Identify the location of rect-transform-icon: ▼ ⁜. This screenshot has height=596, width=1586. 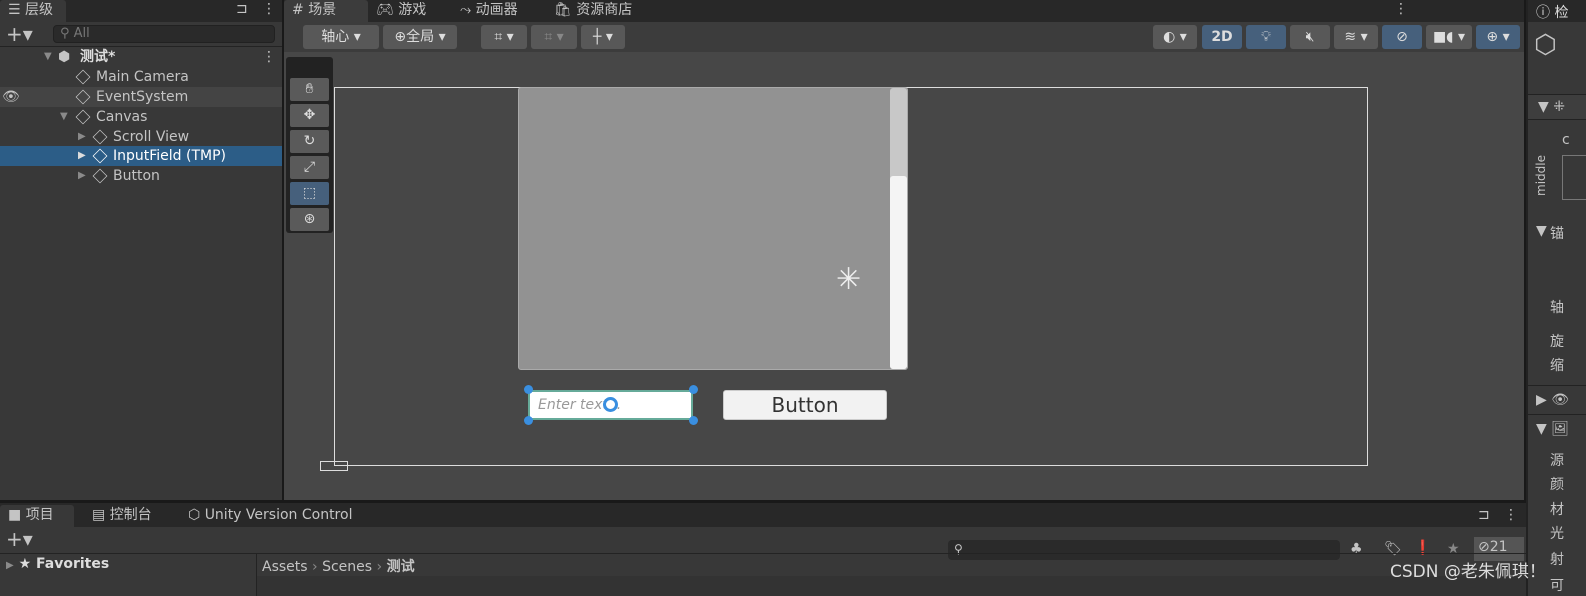
(1551, 107).